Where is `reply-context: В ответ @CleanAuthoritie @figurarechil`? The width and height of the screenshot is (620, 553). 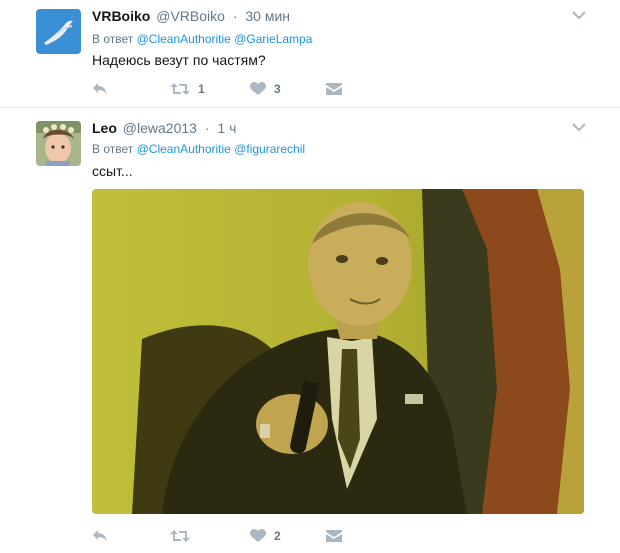
reply-context: В ответ @CleanAuthoritie @figurarechil is located at coordinates (198, 149).